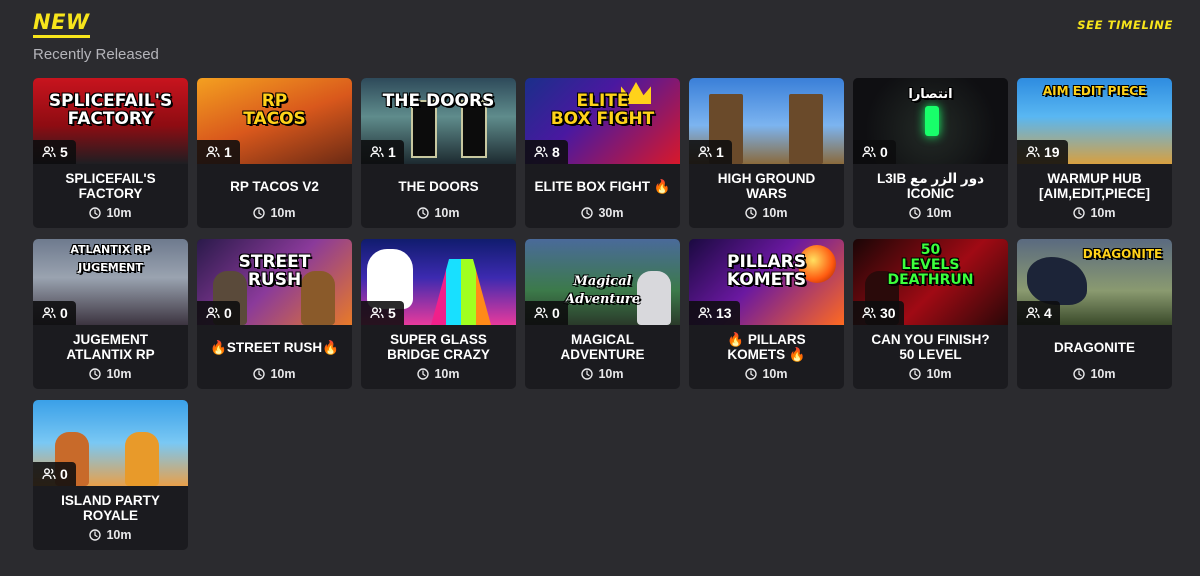  What do you see at coordinates (142, 459) in the screenshot?
I see `character-art` at bounding box center [142, 459].